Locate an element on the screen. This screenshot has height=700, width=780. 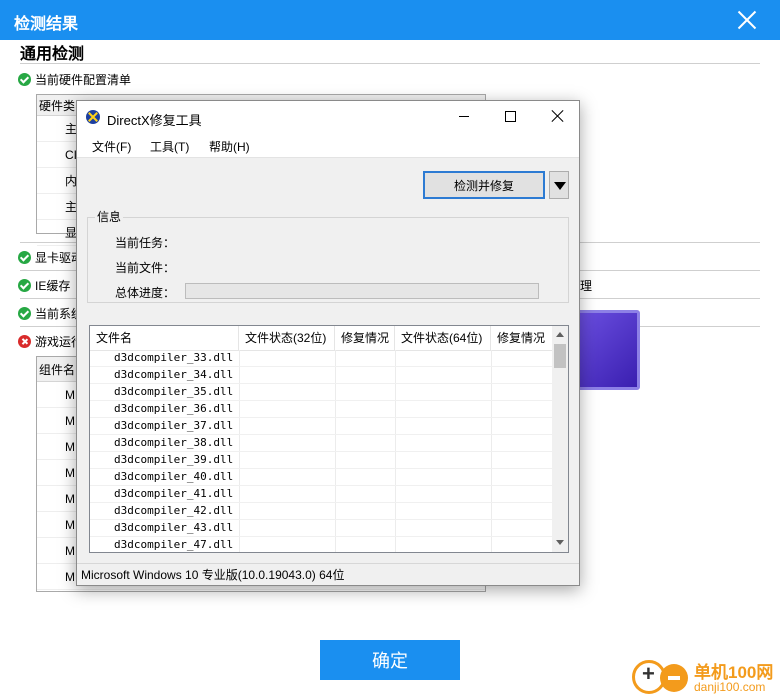
file-name: d3dcompiler_33.dll is located at coordinates (174, 357).